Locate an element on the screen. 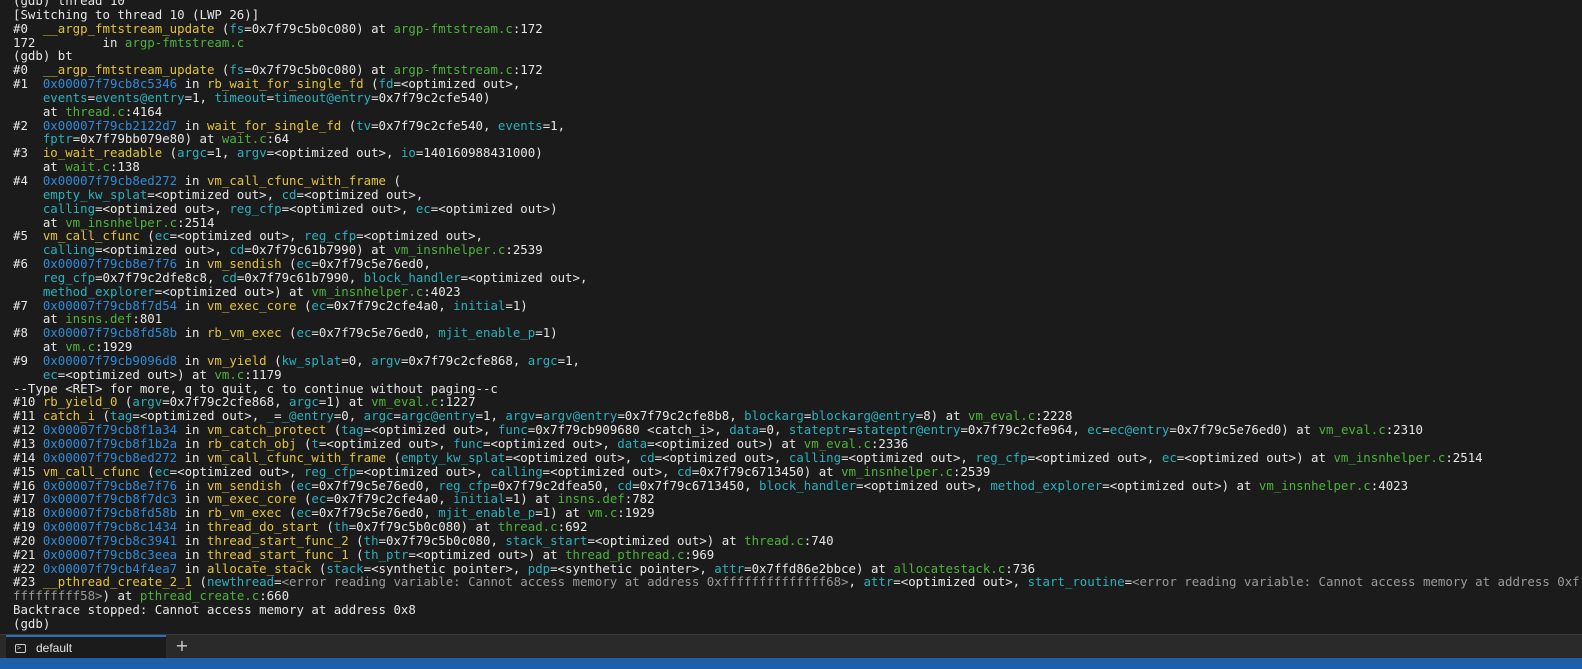 The width and height of the screenshot is (1582, 669). terminal-text: =1, is located at coordinates (554, 125).